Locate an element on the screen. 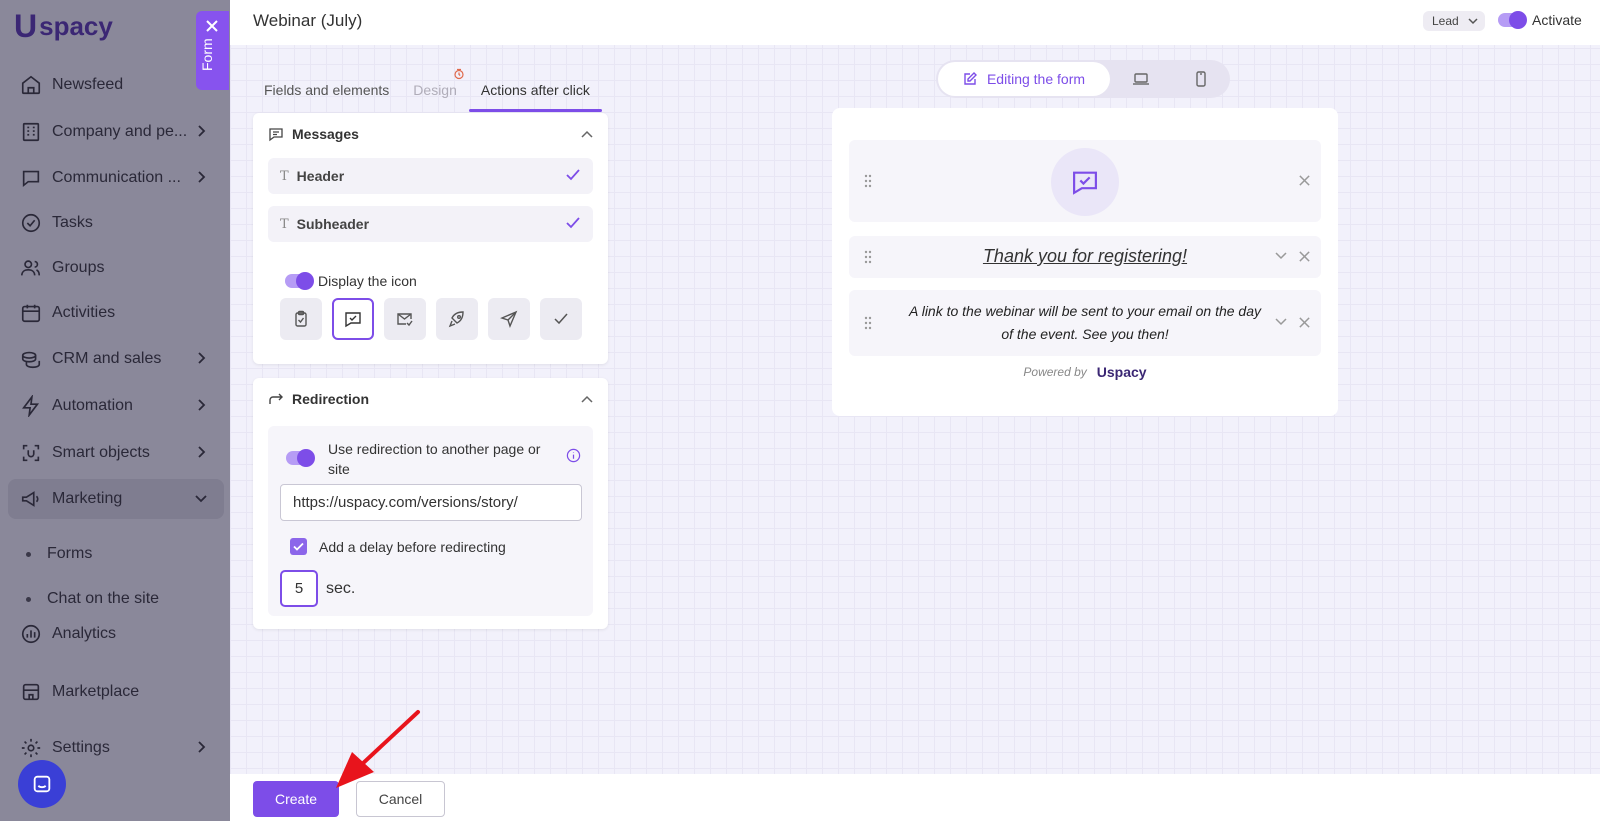 The width and height of the screenshot is (1600, 821). sidebar-item-newsfeed: Newsfeed is located at coordinates (116, 85).